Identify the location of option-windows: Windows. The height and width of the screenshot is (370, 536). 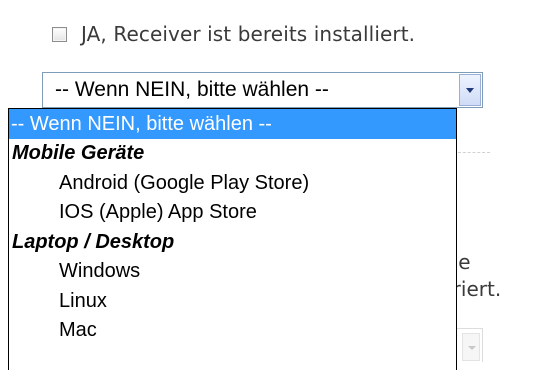
(232, 272).